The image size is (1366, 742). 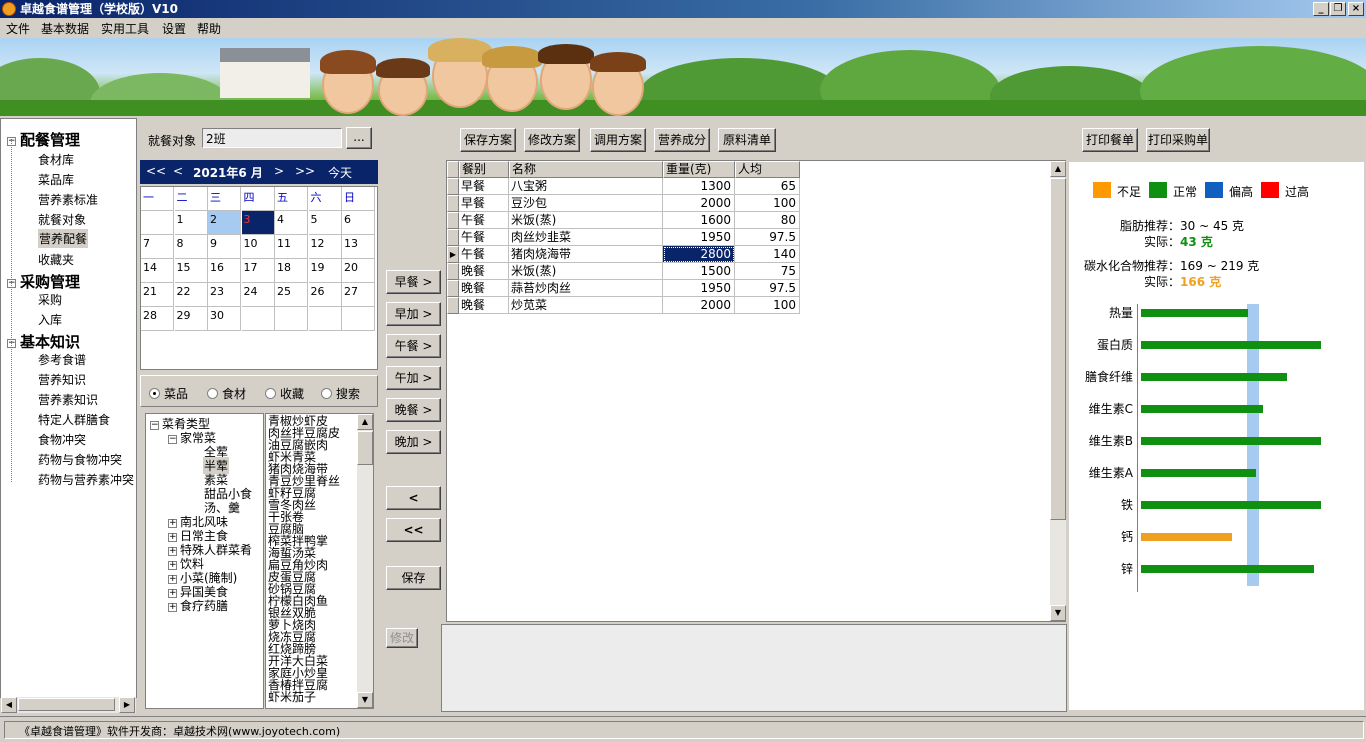 I want to click on cal-day: 2, so click(x=224, y=223).